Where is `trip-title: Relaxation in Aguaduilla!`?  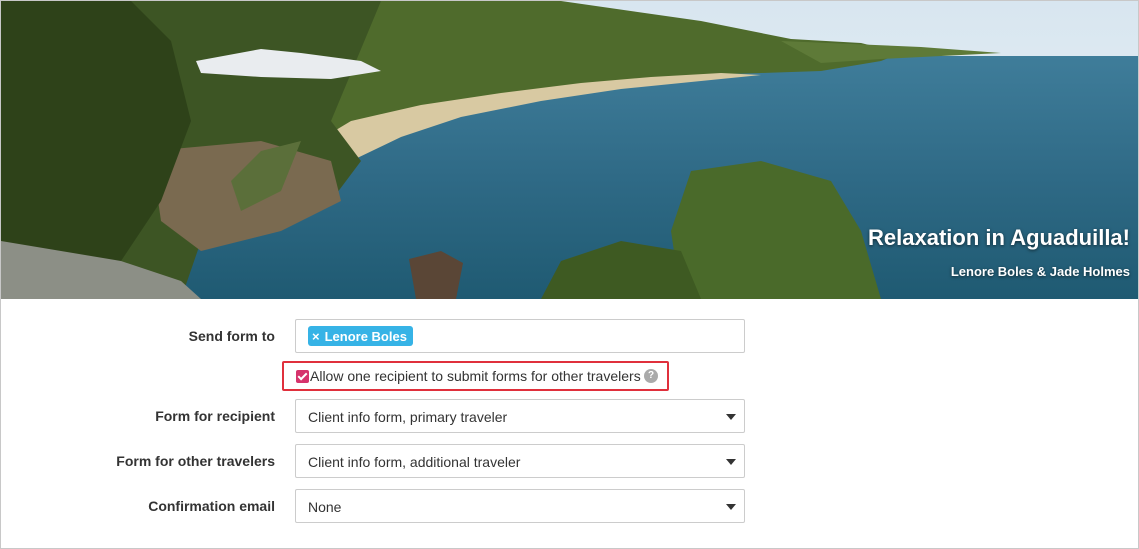
trip-title: Relaxation in Aguaduilla! is located at coordinates (999, 237).